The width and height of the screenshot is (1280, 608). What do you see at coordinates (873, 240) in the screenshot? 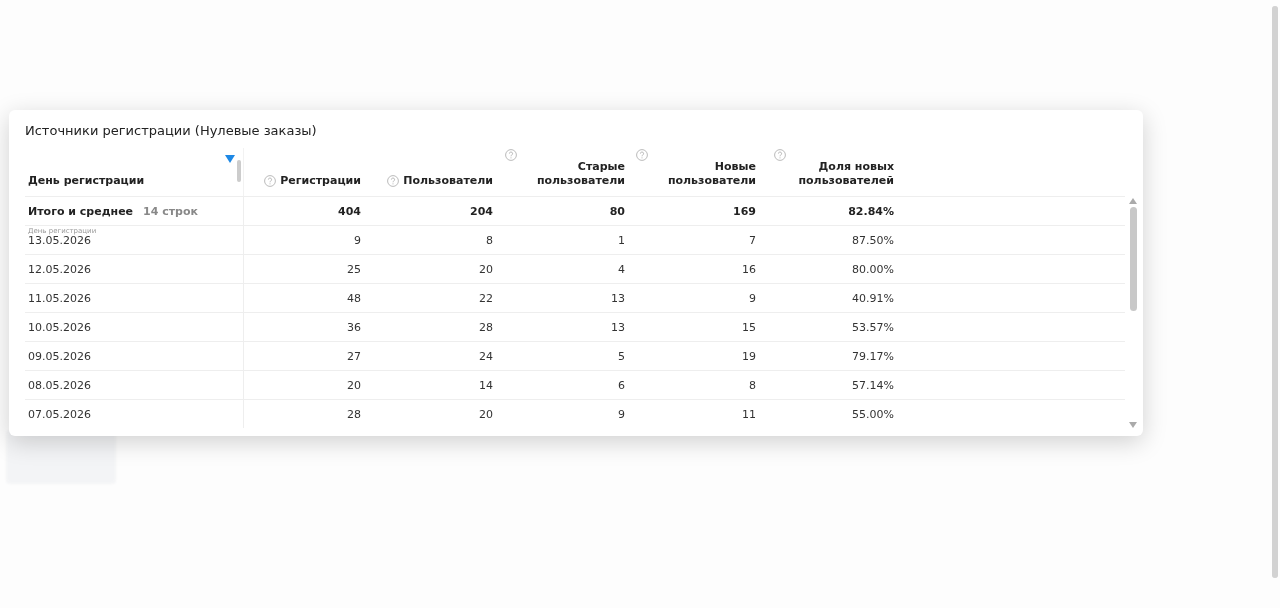
I see `table-cell: 87.50%` at bounding box center [873, 240].